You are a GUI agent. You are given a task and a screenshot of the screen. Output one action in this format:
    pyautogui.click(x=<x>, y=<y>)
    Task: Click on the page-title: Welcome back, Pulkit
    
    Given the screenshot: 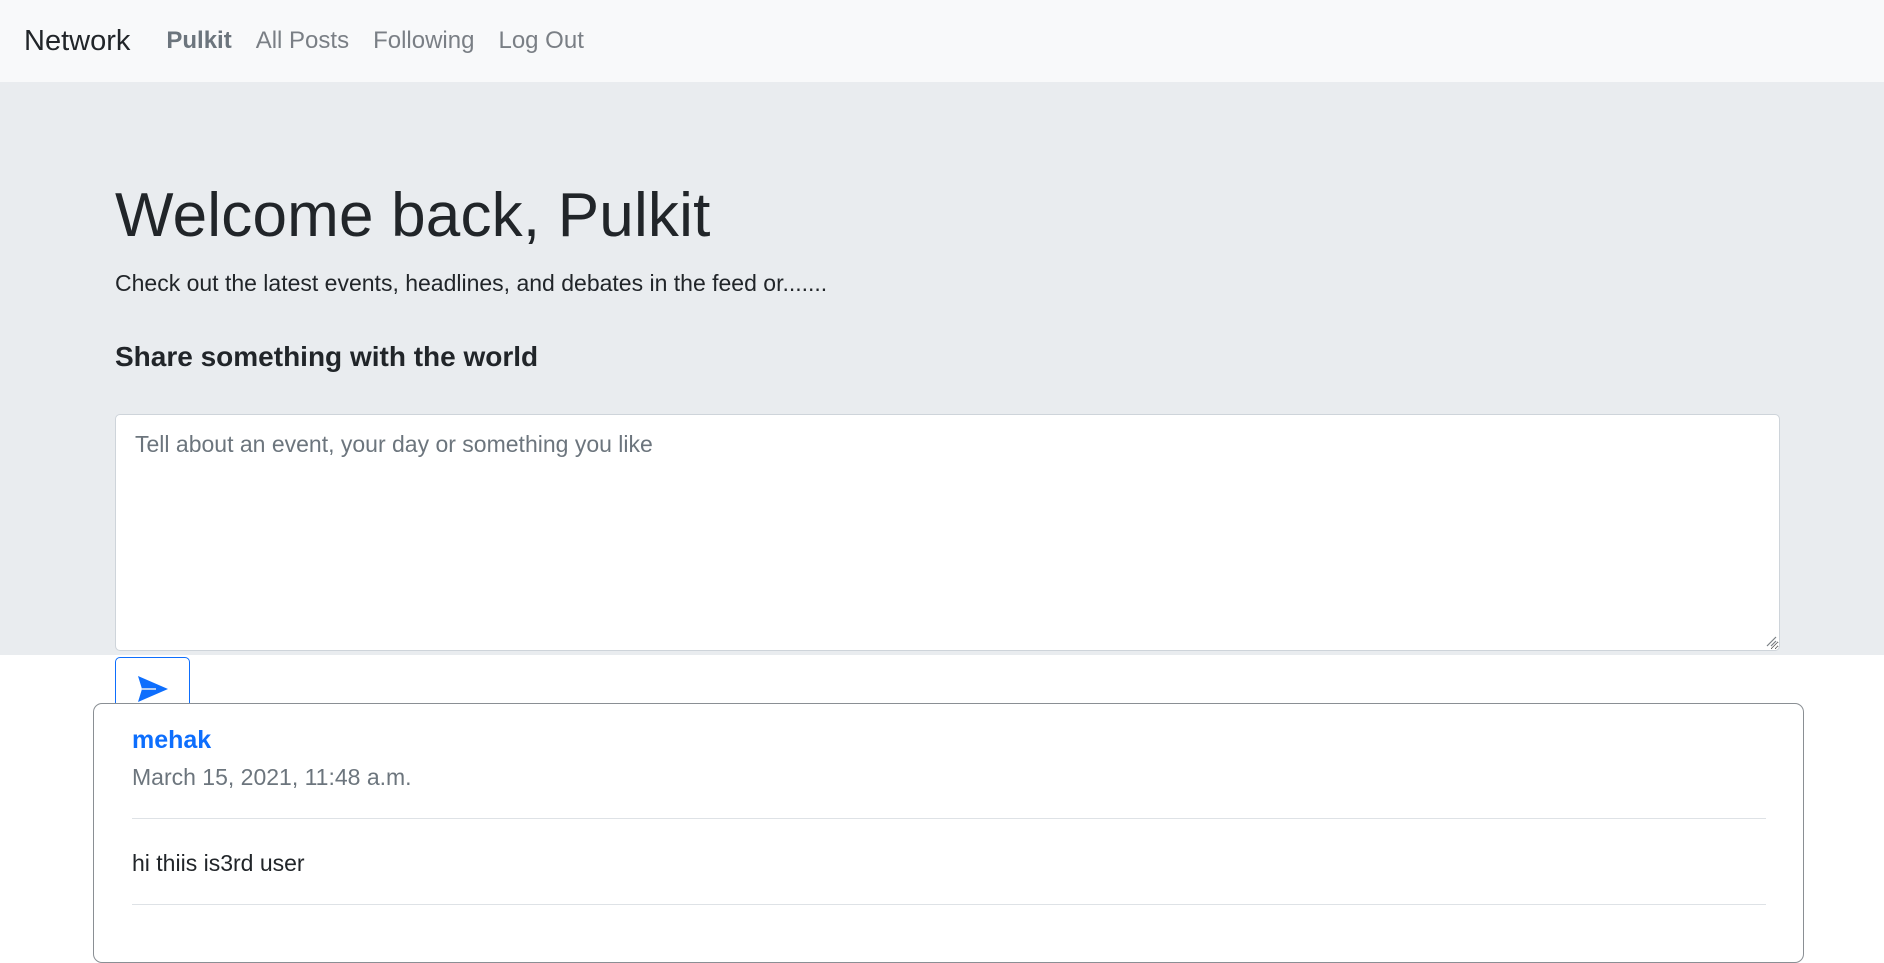 What is the action you would take?
    pyautogui.click(x=413, y=215)
    